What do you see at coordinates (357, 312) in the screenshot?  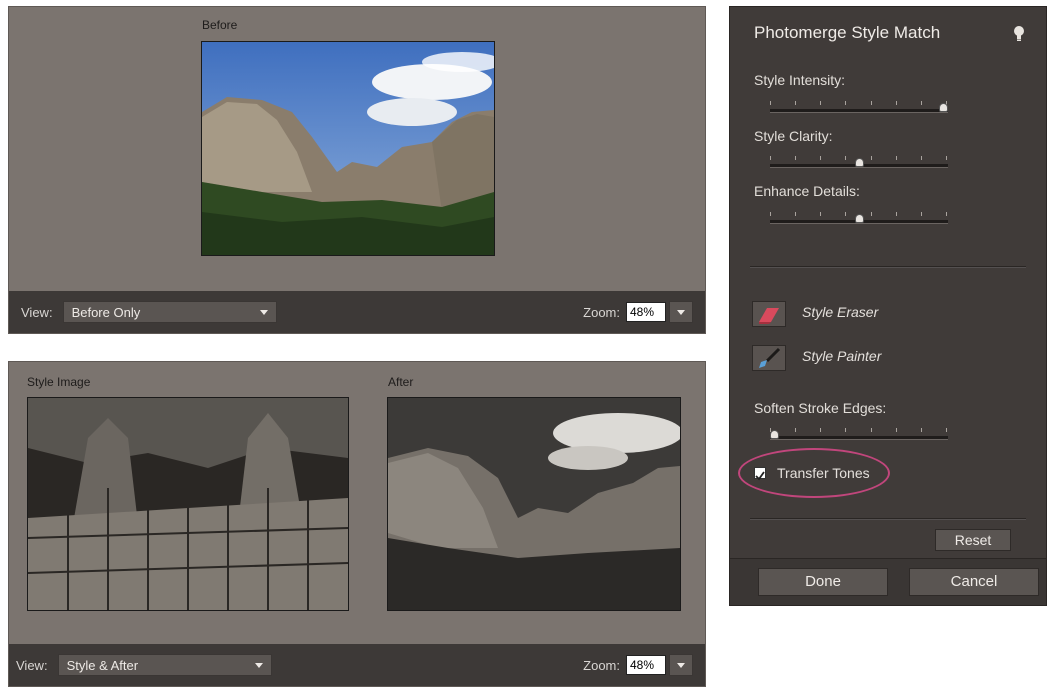 I see `before-view-bar: View: Before Only Zoom: 48%` at bounding box center [357, 312].